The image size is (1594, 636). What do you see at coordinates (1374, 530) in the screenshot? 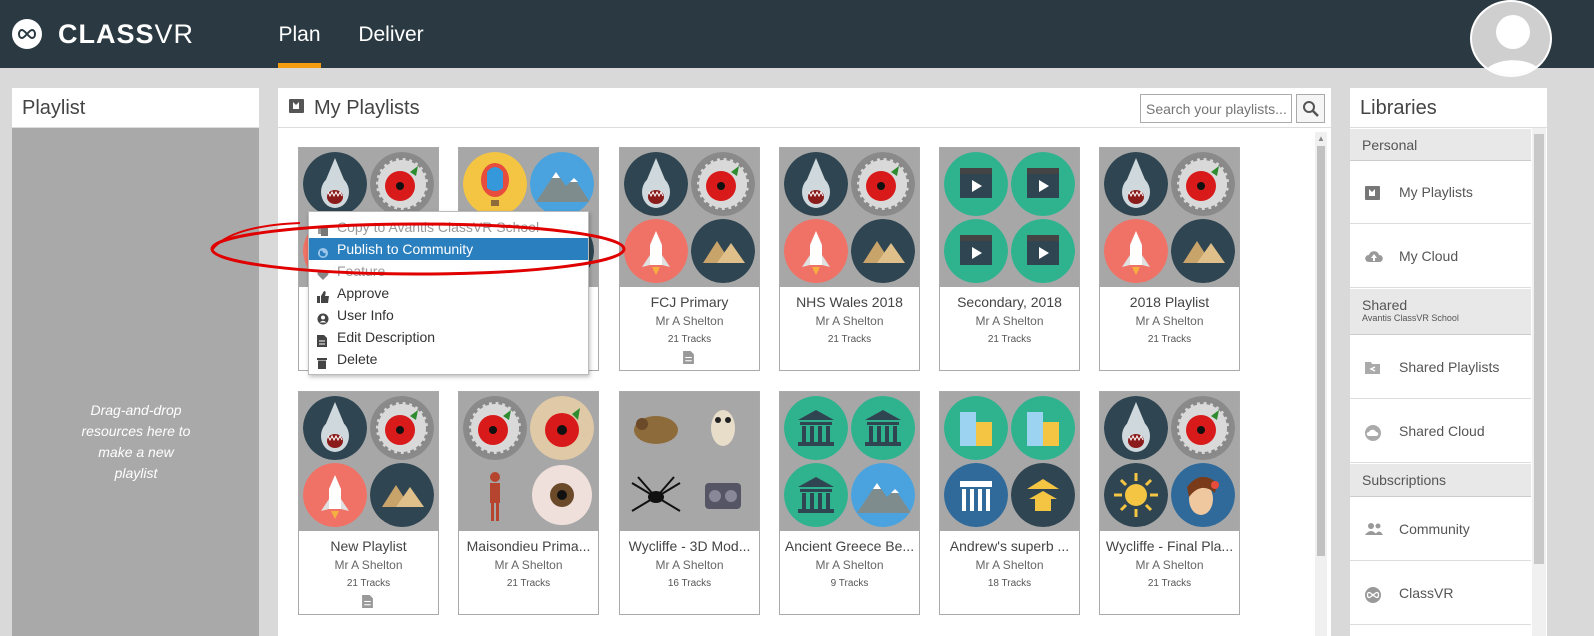
I see `people-icon` at bounding box center [1374, 530].